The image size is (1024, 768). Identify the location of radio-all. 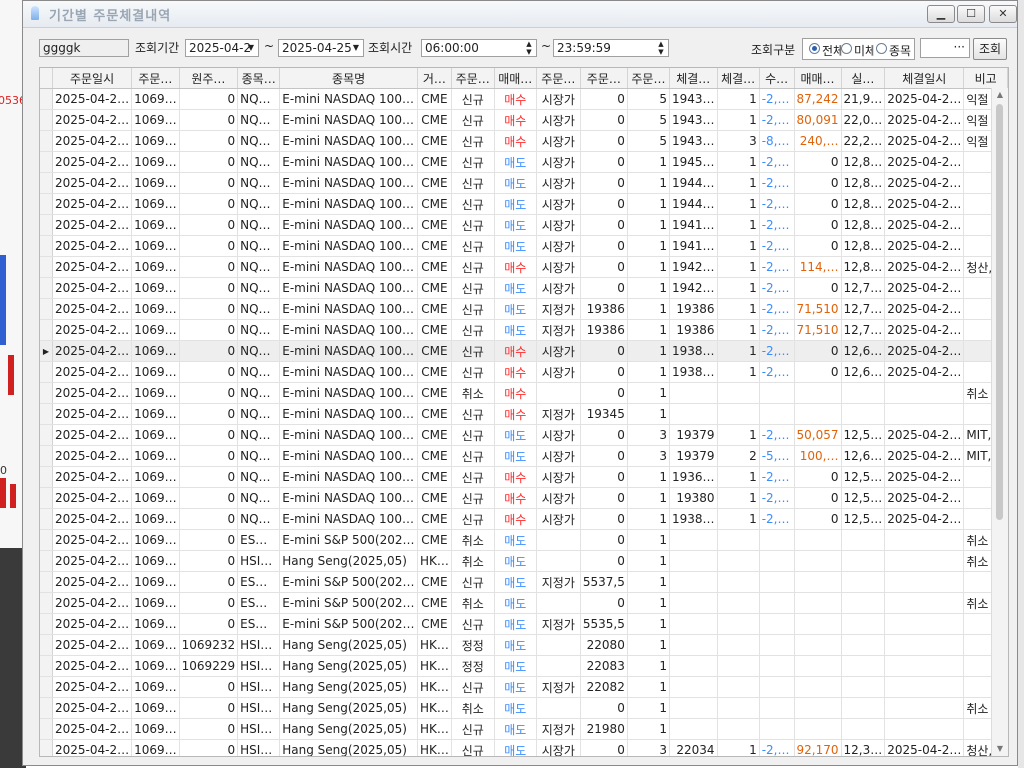
(814, 48).